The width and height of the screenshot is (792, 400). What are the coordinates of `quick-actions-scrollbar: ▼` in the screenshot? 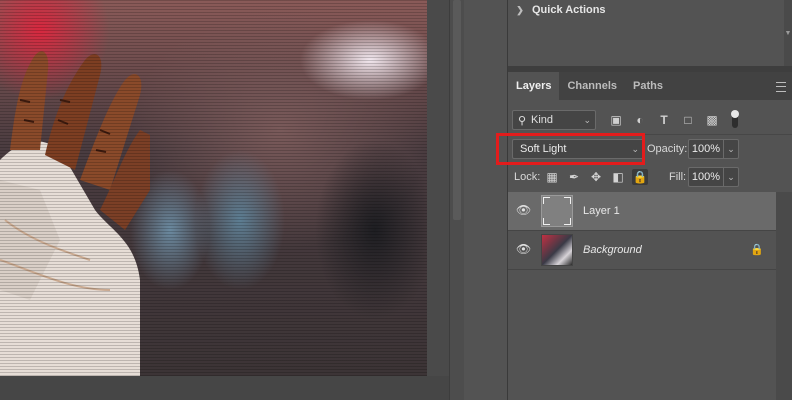 It's located at (788, 33).